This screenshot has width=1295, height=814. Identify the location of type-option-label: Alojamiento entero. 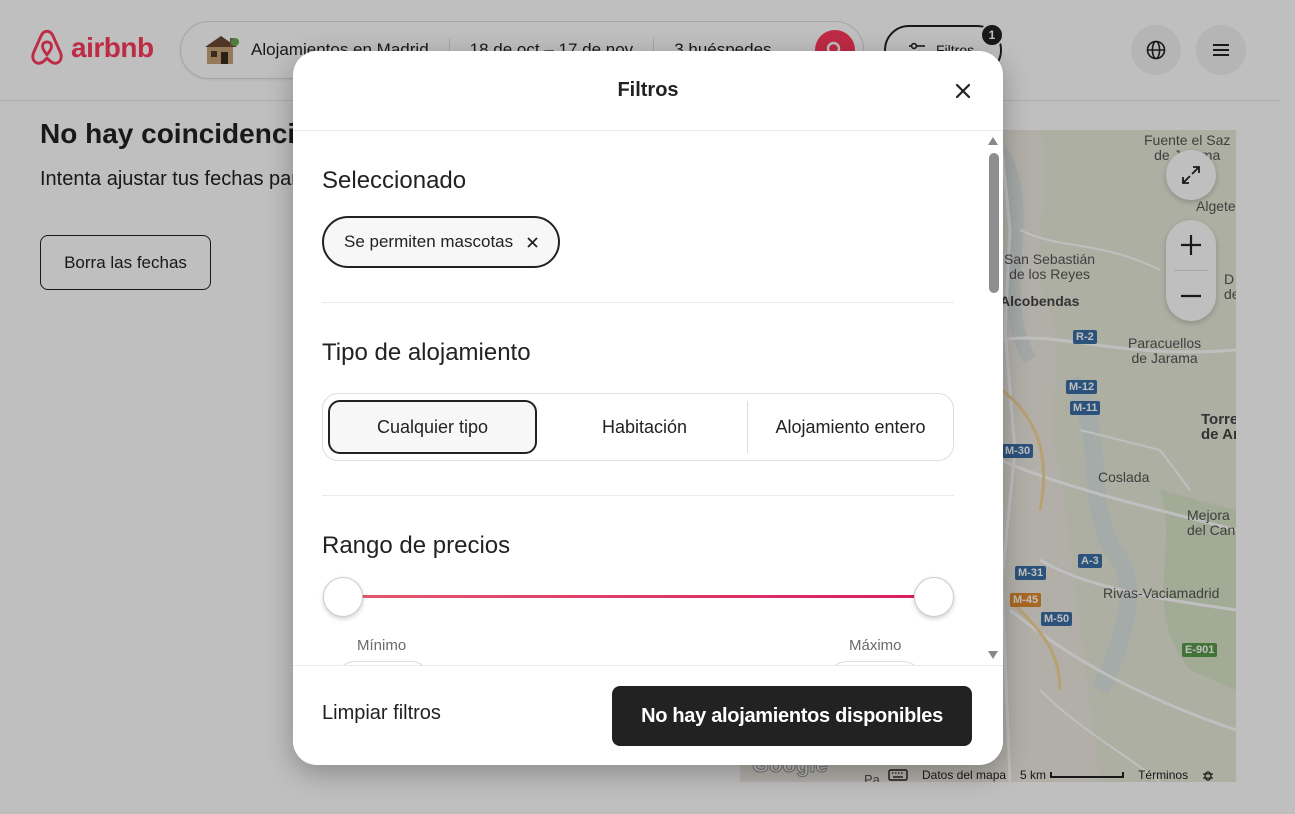
(850, 426).